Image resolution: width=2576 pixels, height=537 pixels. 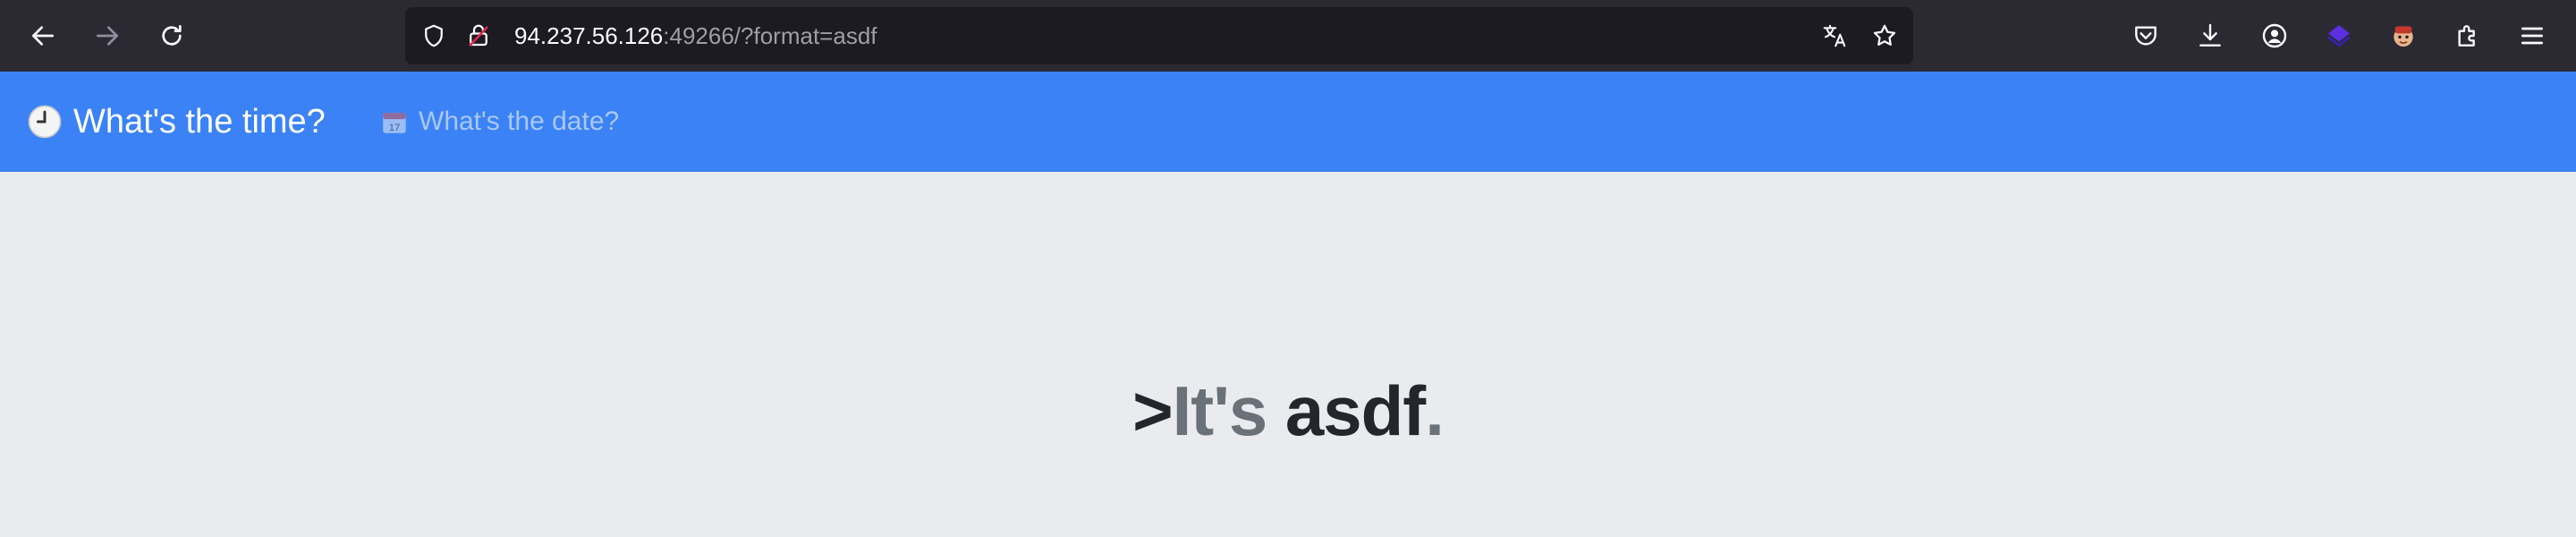 What do you see at coordinates (1159, 35) in the screenshot?
I see `url-bar: 94.237.56.126:49266/?format=asdf` at bounding box center [1159, 35].